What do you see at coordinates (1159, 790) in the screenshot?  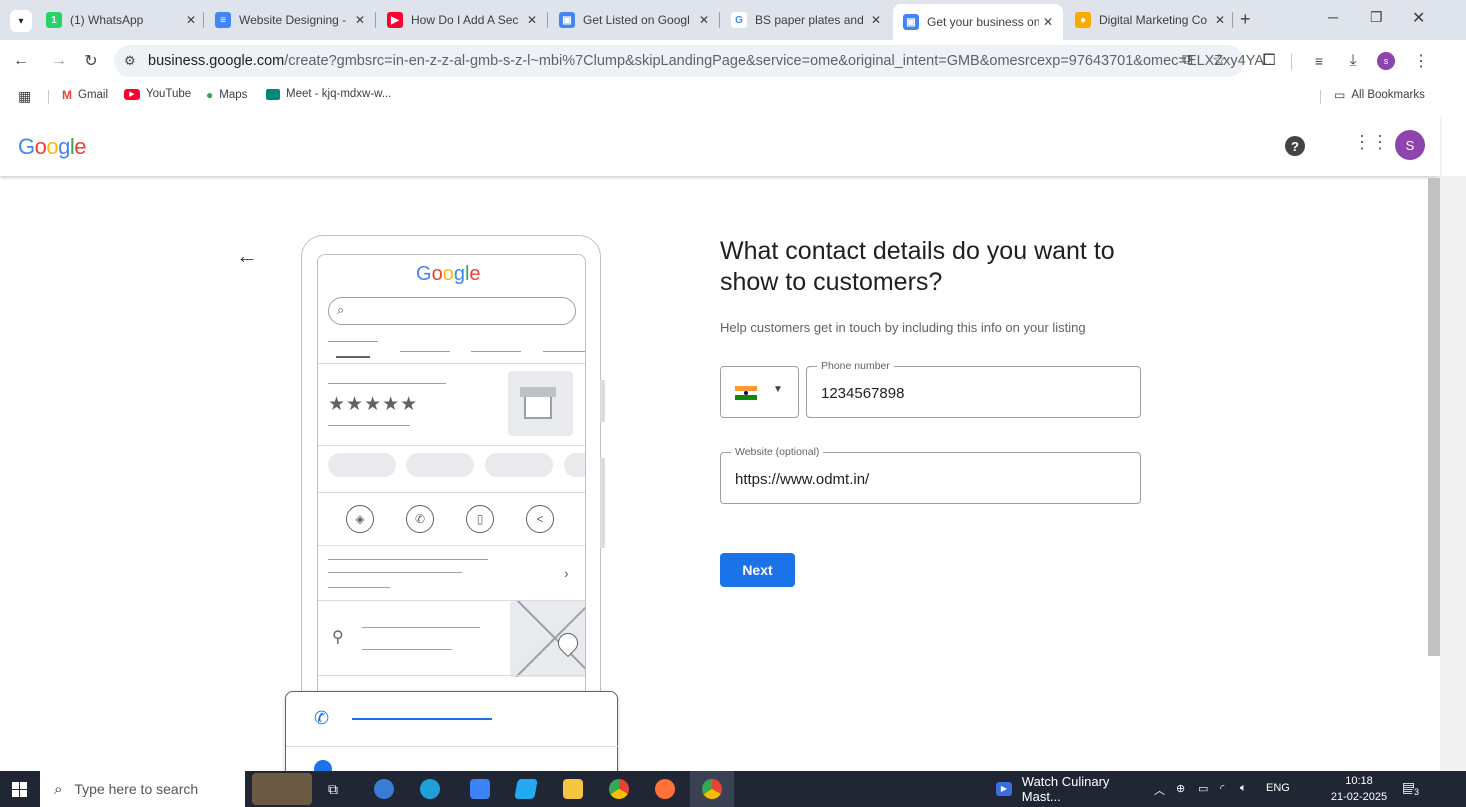 I see `tray-chevron-icon: ︿` at bounding box center [1159, 790].